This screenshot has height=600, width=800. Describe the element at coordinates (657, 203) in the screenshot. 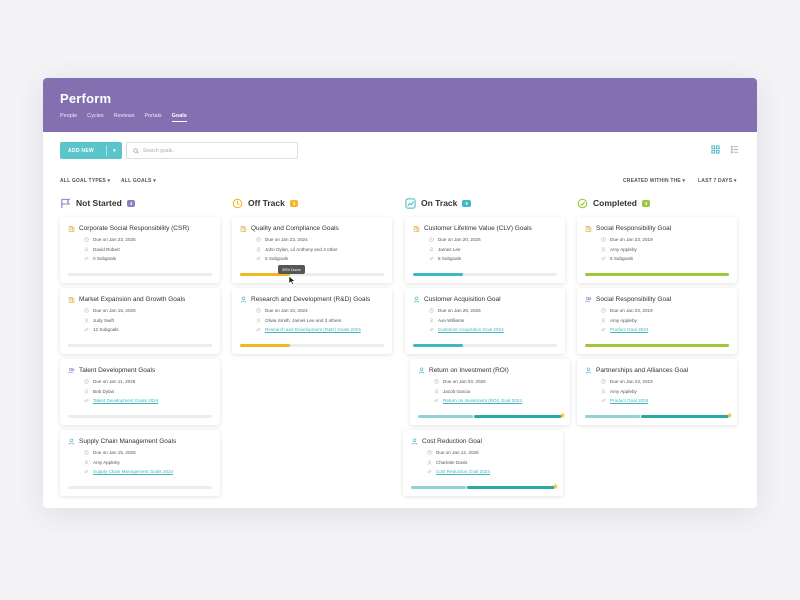

I see `column-header: Completed 3` at that location.